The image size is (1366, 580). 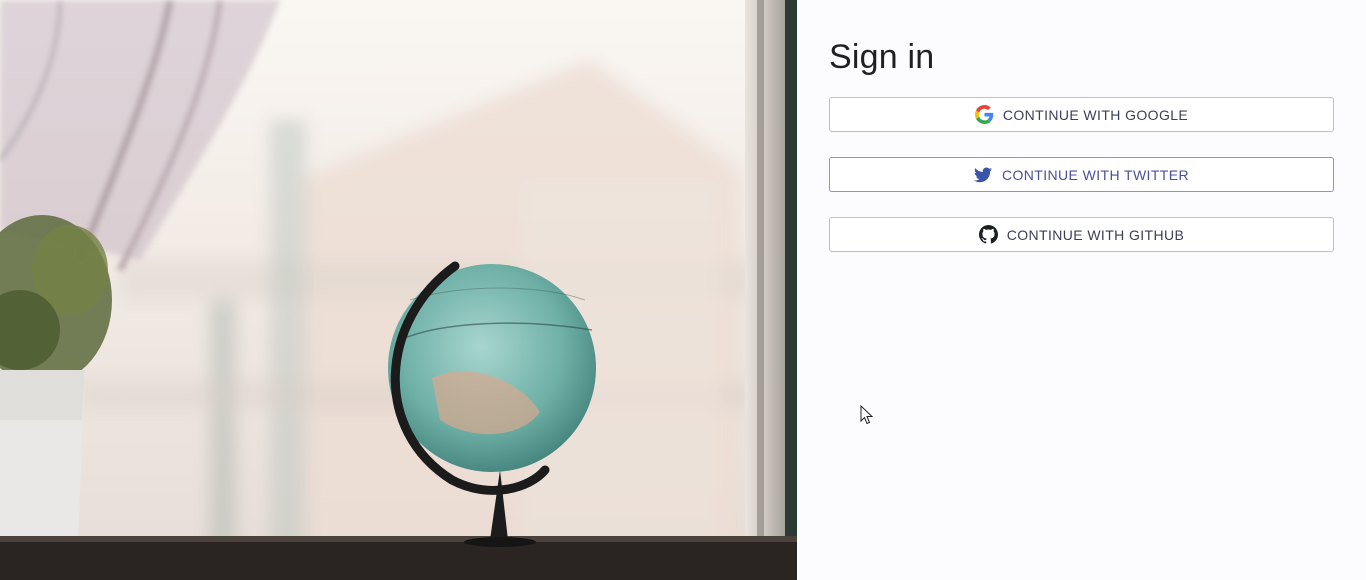 I want to click on google-logo-icon, so click(x=984, y=114).